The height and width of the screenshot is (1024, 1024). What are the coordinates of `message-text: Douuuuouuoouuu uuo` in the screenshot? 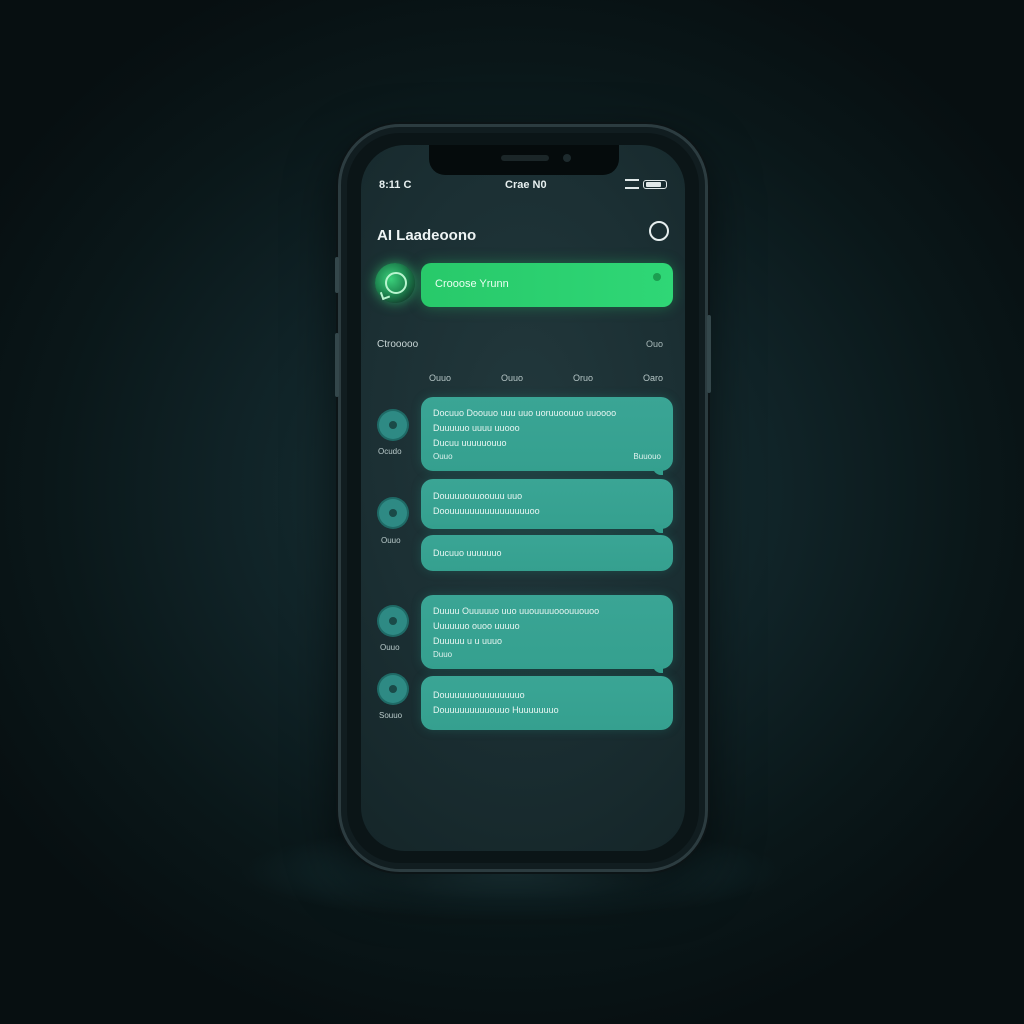 It's located at (478, 496).